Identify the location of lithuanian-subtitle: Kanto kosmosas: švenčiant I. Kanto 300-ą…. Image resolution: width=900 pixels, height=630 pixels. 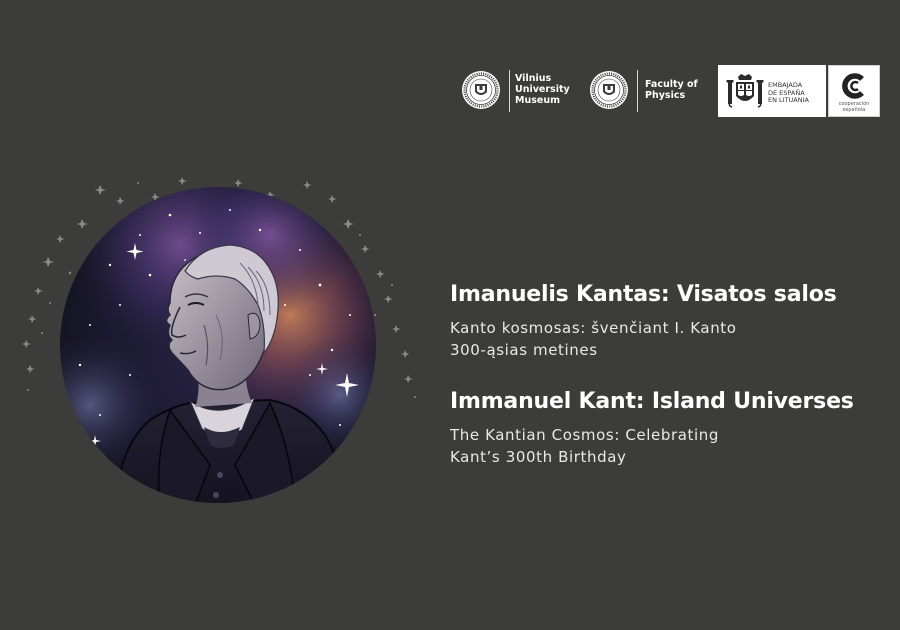
(670, 339).